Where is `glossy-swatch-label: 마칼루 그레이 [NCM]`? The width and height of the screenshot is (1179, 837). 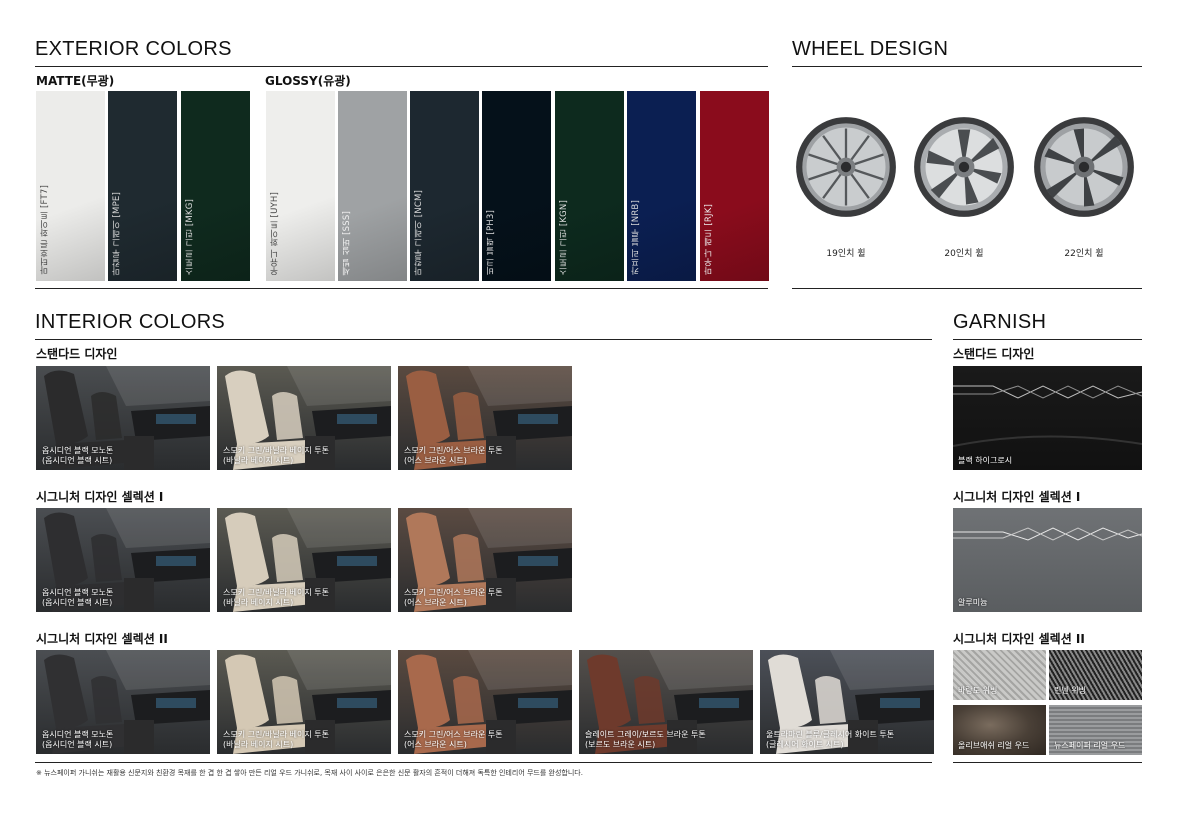
glossy-swatch-label: 마칼루 그레이 [NCM] is located at coordinates (419, 232).